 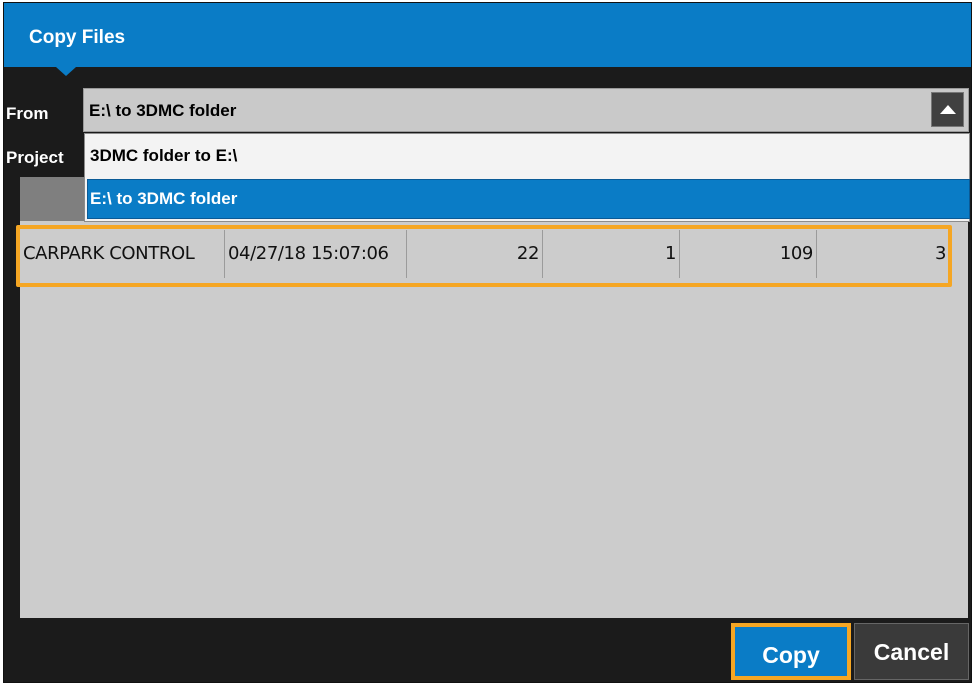 What do you see at coordinates (66, 71) in the screenshot?
I see `title-notch` at bounding box center [66, 71].